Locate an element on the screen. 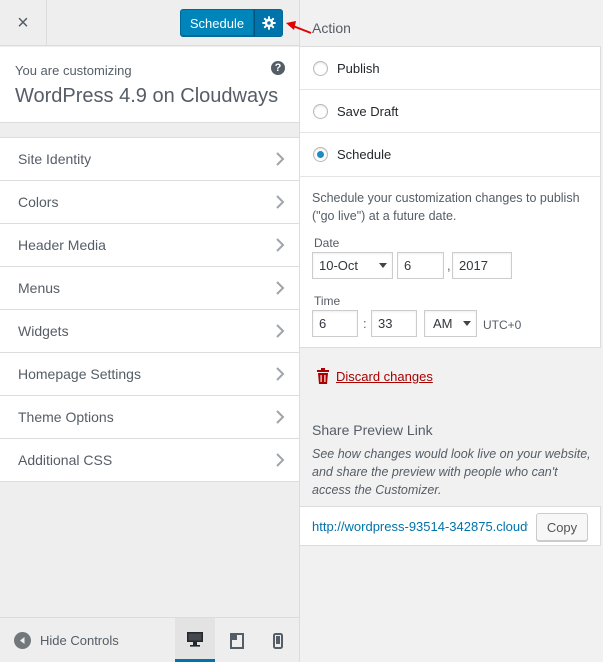 This screenshot has height=662, width=603. panel-item-homepage-settings: Homepage Settings is located at coordinates (149, 374).